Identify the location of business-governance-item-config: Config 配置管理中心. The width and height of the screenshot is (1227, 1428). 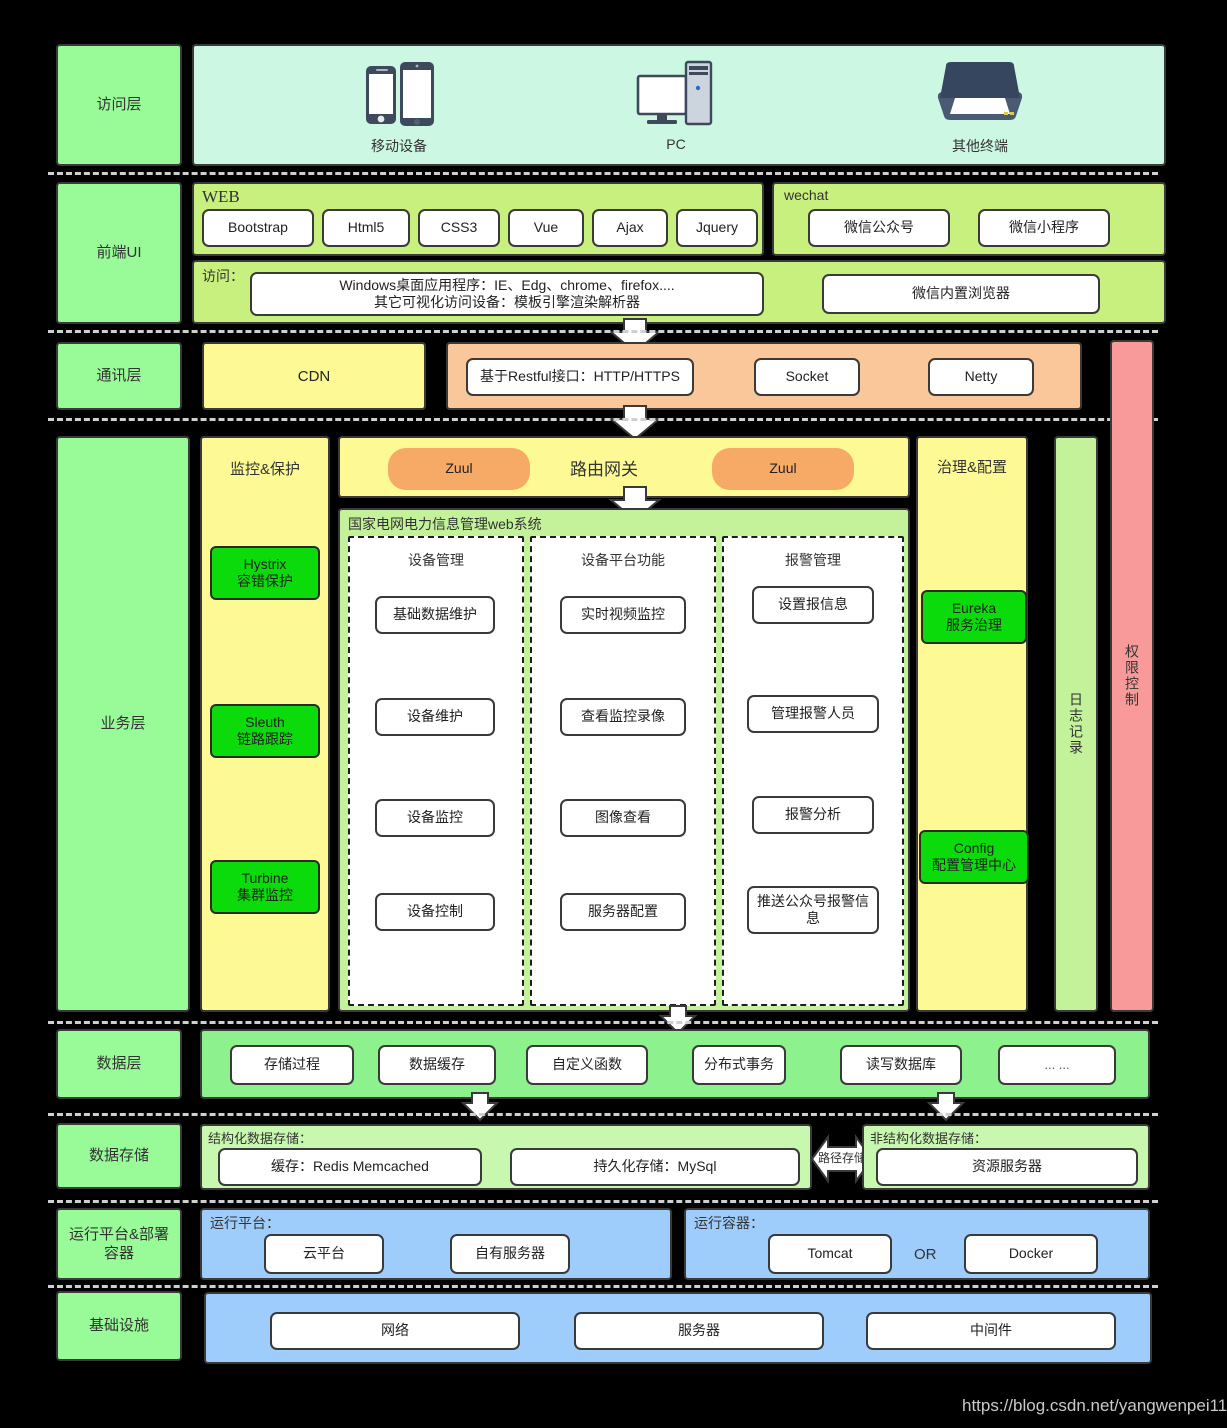
(974, 857).